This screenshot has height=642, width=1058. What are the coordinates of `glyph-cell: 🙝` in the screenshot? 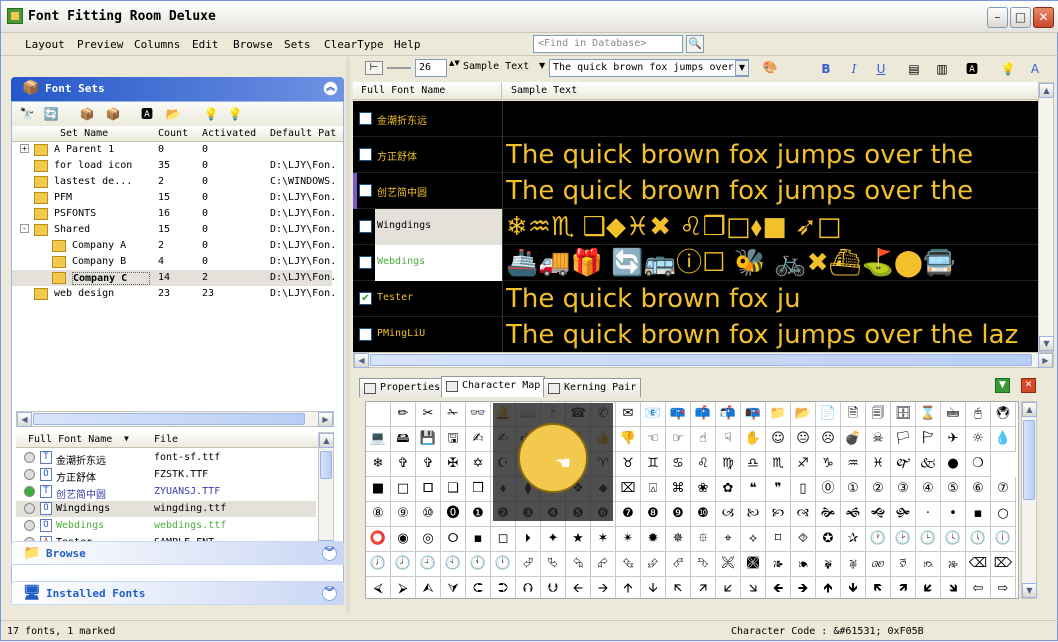 It's located at (878, 514).